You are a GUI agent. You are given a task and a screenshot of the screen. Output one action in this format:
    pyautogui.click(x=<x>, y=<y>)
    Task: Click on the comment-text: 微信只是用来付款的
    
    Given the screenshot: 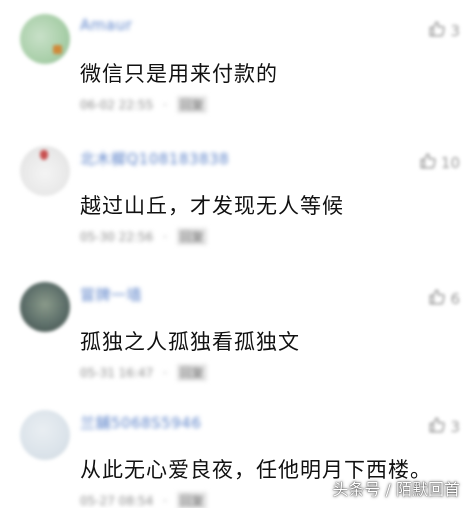 What is the action you would take?
    pyautogui.click(x=179, y=74)
    